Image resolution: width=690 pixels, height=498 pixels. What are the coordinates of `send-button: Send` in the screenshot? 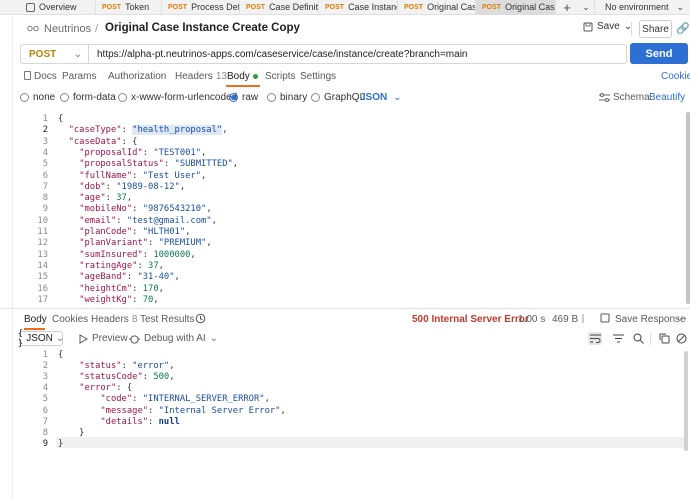 It's located at (659, 53).